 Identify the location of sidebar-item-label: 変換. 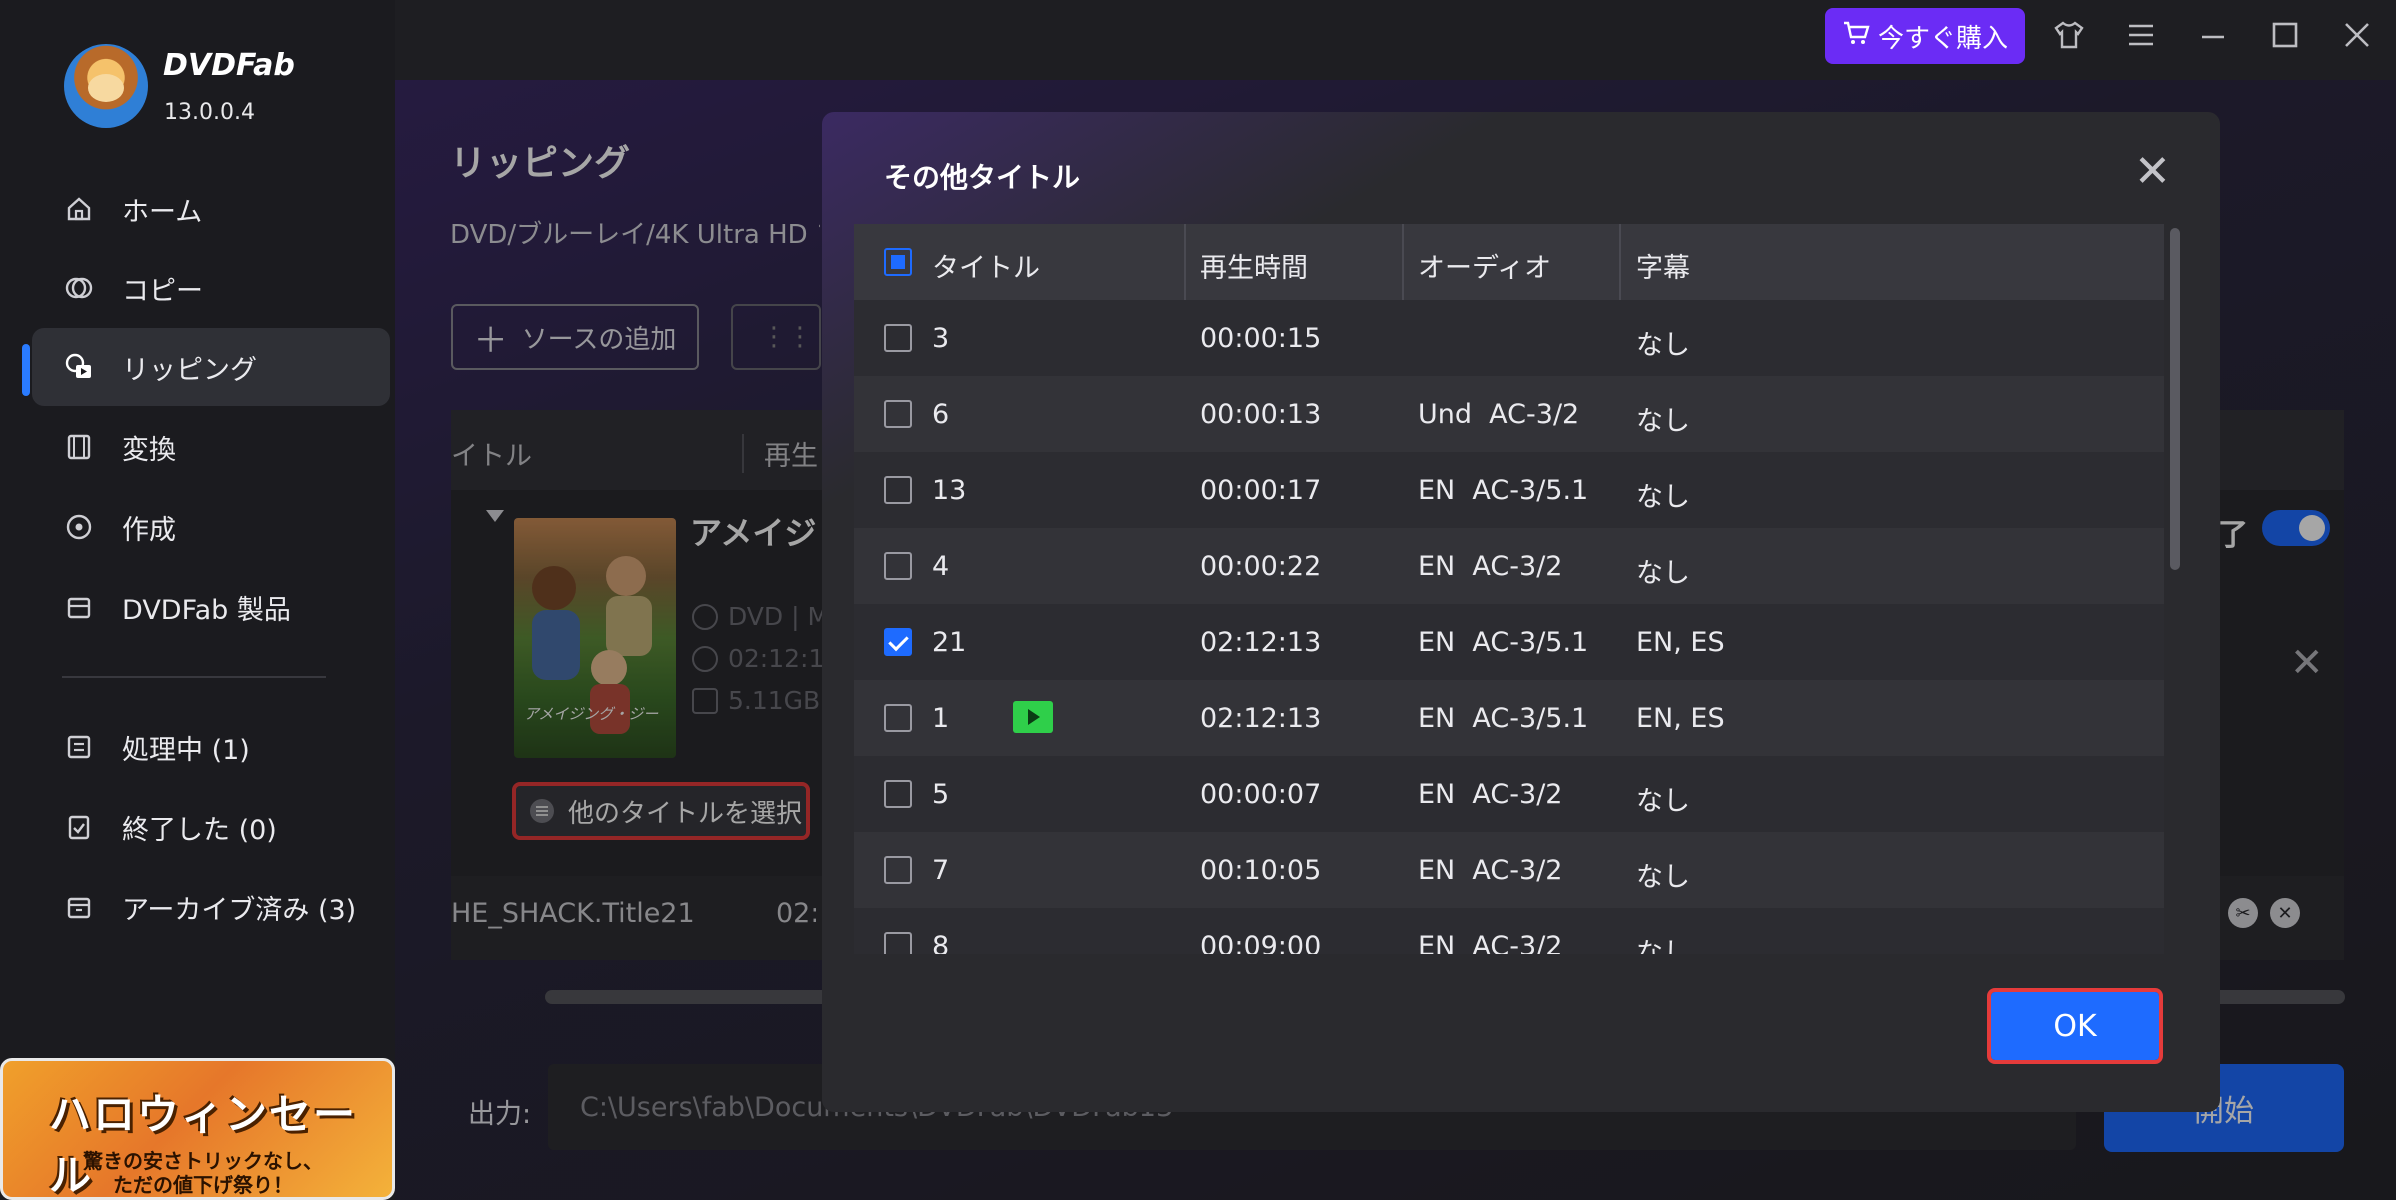
(149, 450).